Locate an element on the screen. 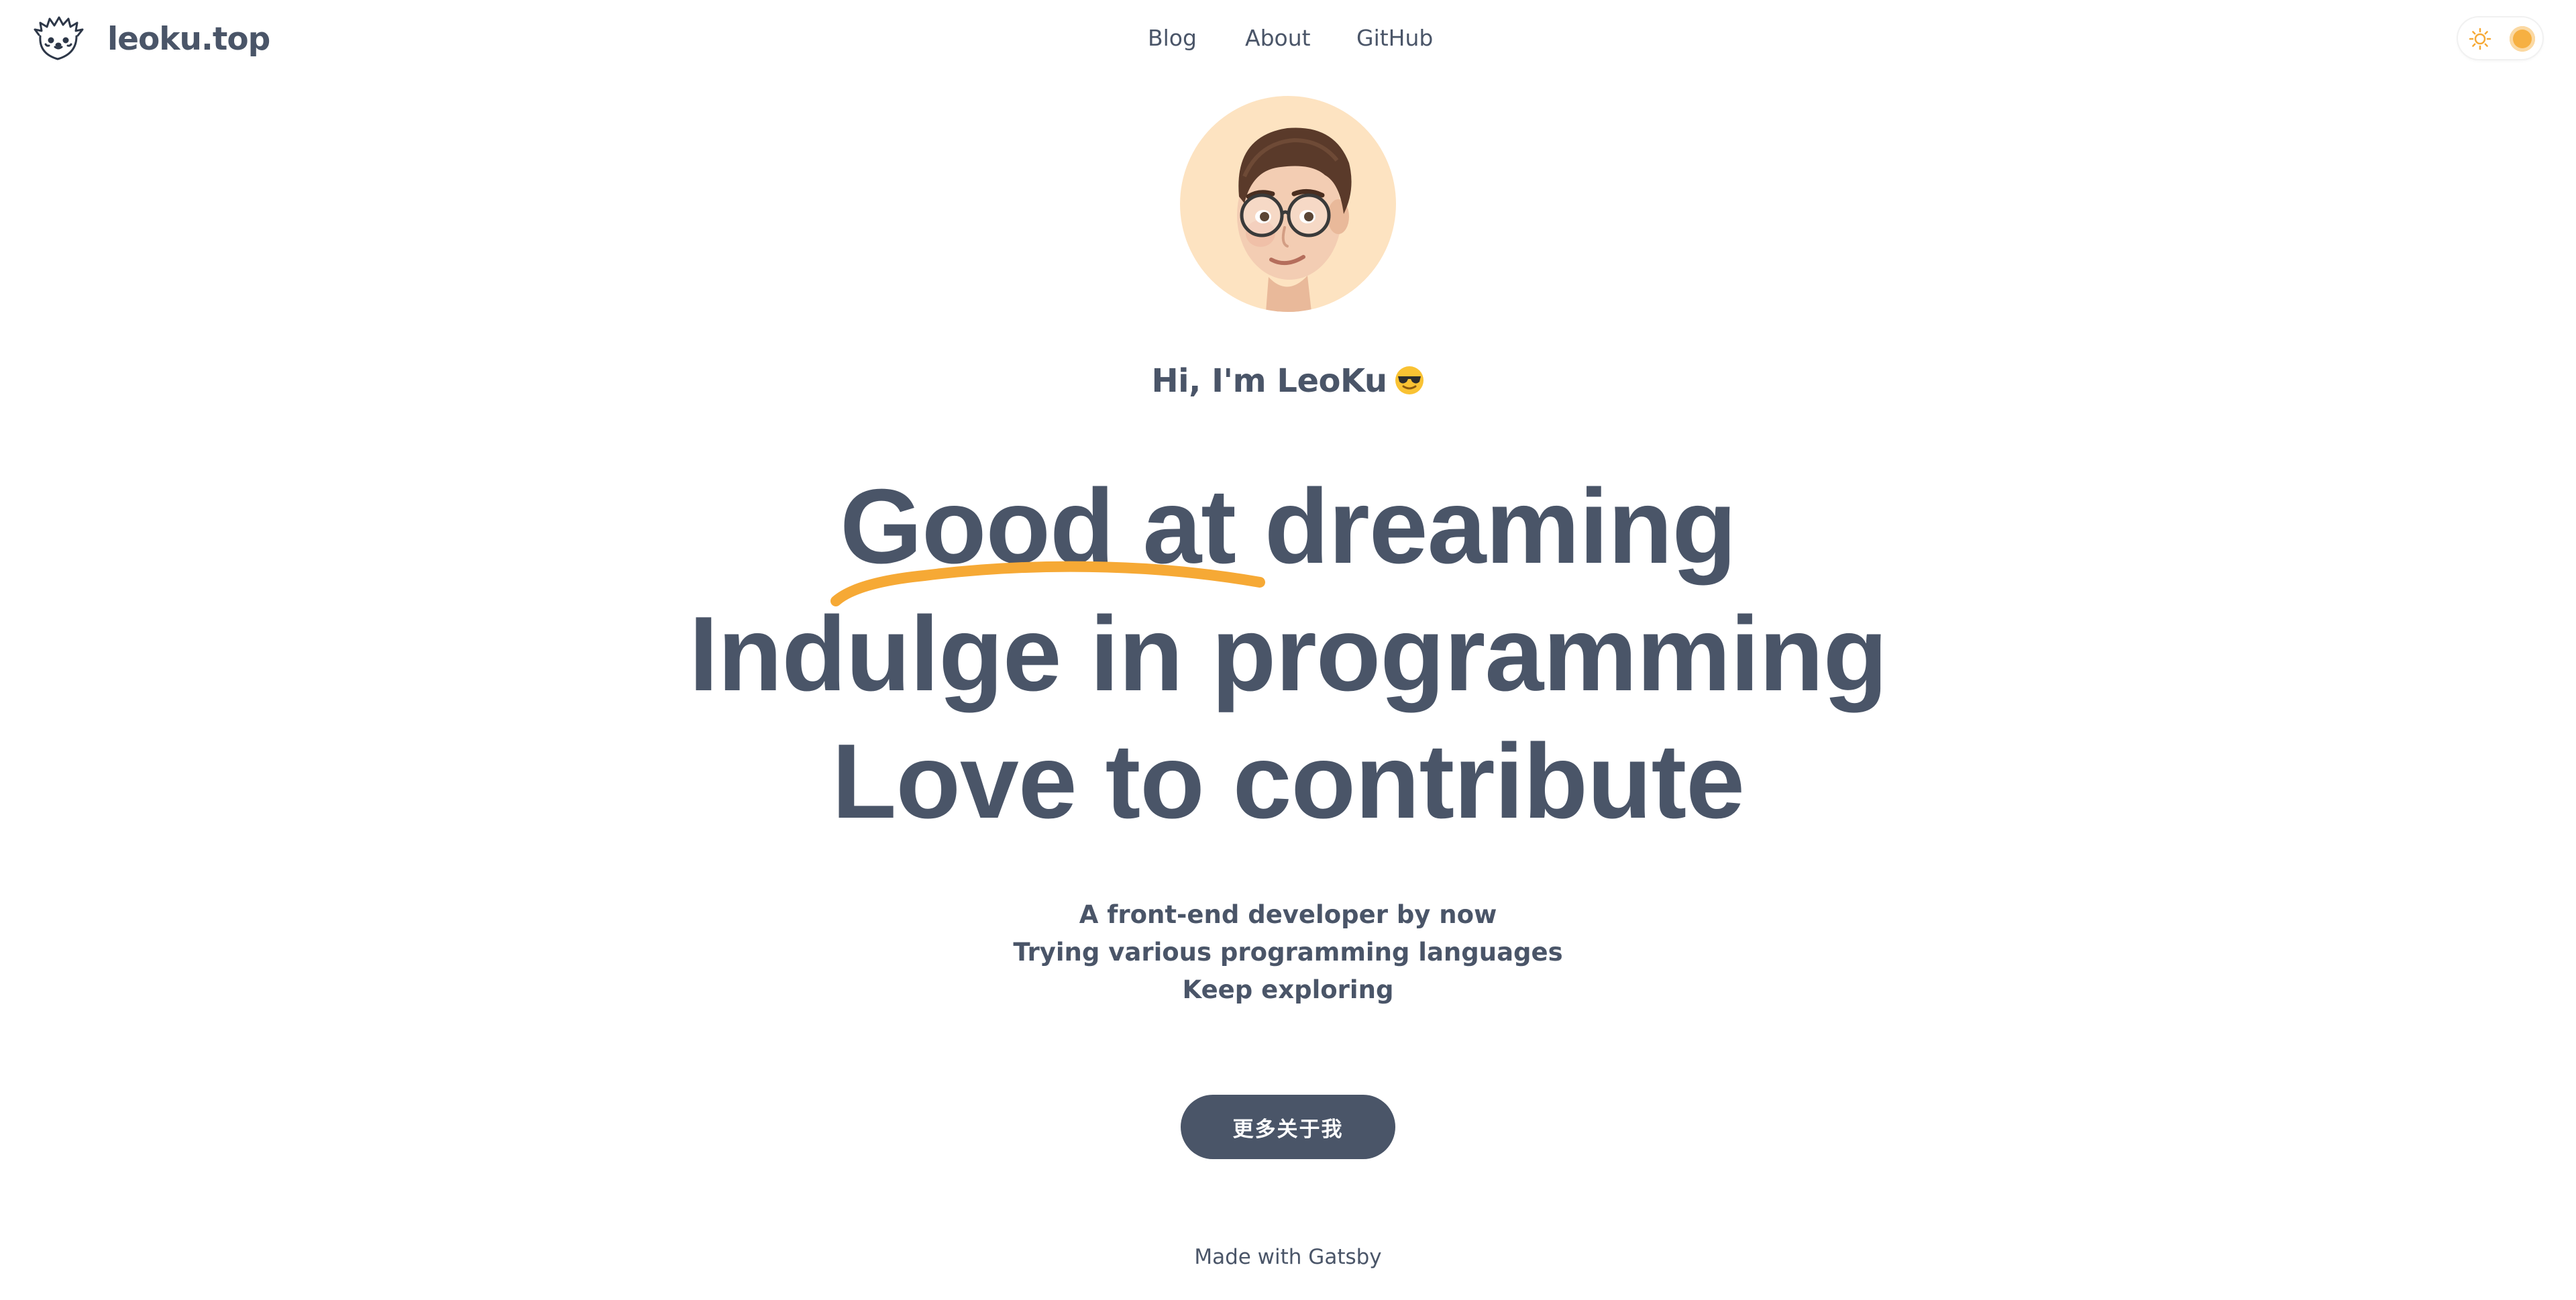  headline-line-1: Good at dreaming is located at coordinates (1288, 527).